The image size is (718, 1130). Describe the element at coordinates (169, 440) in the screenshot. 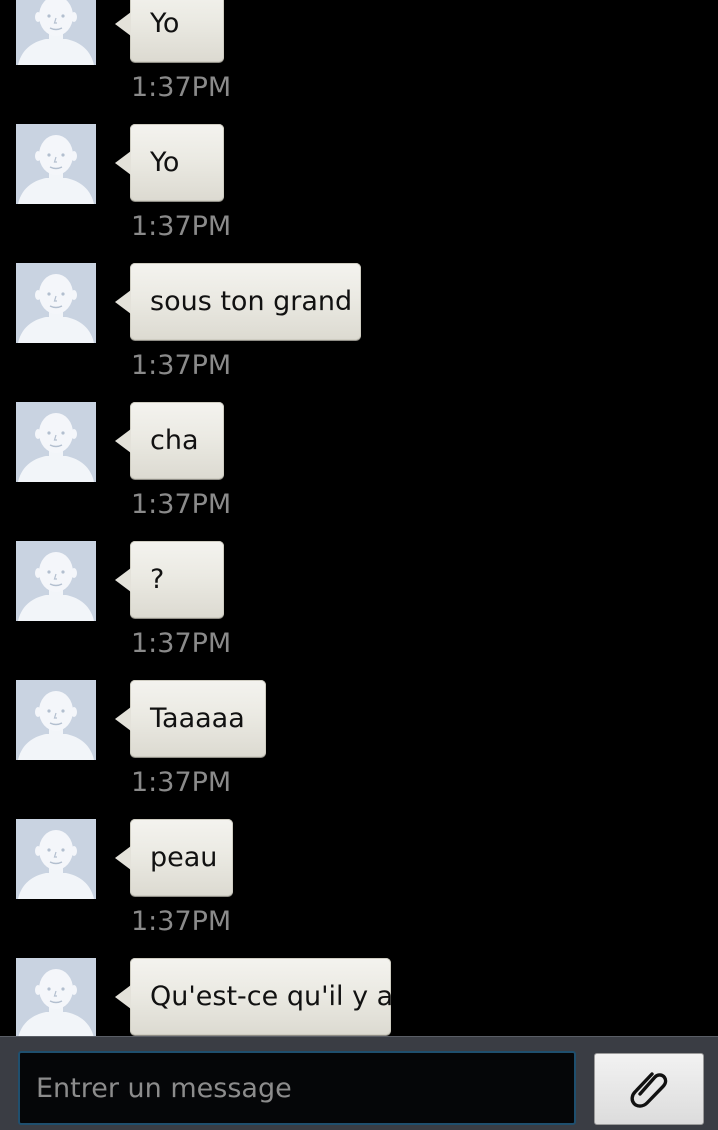

I see `message-bubble: cha` at that location.